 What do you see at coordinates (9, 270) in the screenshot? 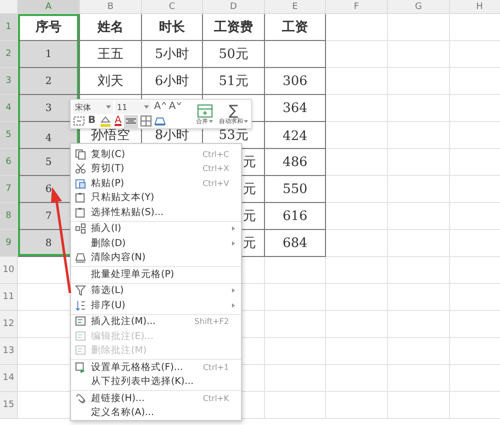
I see `row-header: 10` at bounding box center [9, 270].